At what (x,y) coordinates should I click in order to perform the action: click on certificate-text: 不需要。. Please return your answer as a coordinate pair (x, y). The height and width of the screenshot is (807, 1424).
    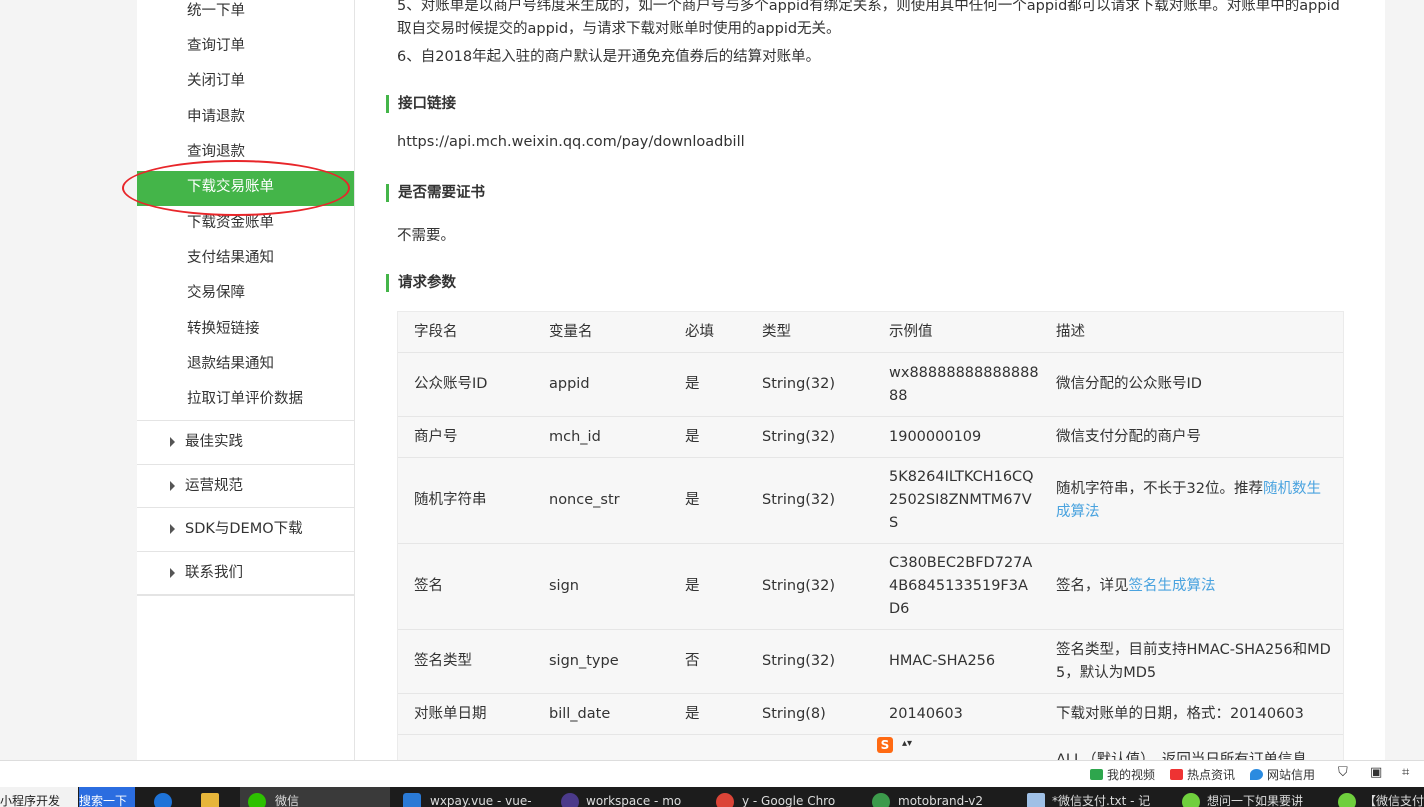
    Looking at the image, I should click on (426, 236).